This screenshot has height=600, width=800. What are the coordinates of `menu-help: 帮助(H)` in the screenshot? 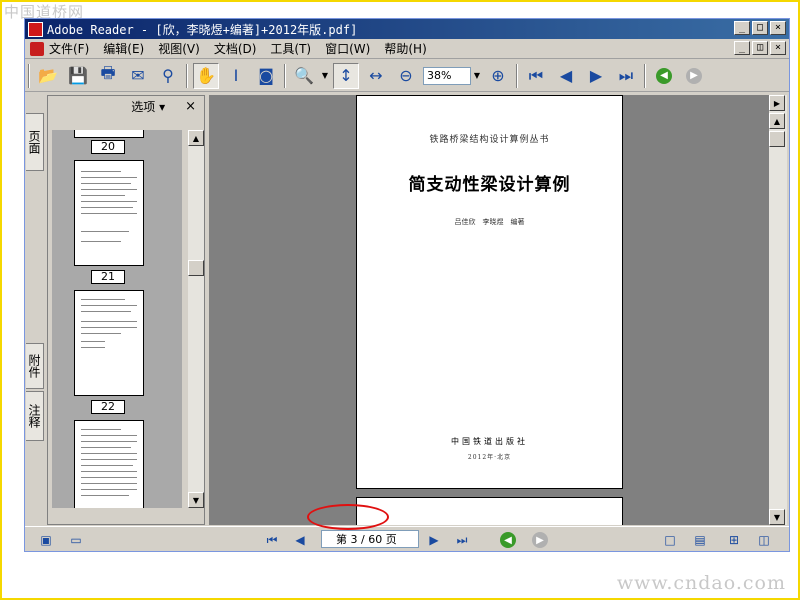 It's located at (405, 48).